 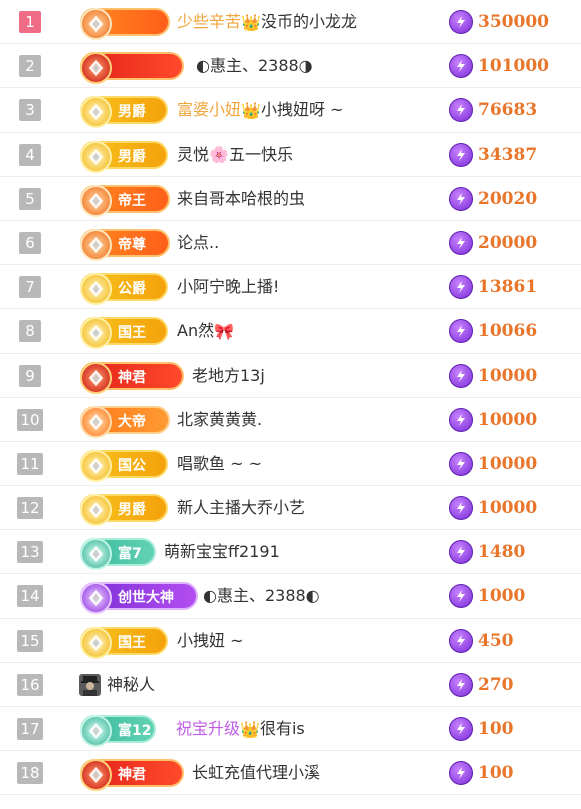 What do you see at coordinates (30, 596) in the screenshot?
I see `rank-number: 14` at bounding box center [30, 596].